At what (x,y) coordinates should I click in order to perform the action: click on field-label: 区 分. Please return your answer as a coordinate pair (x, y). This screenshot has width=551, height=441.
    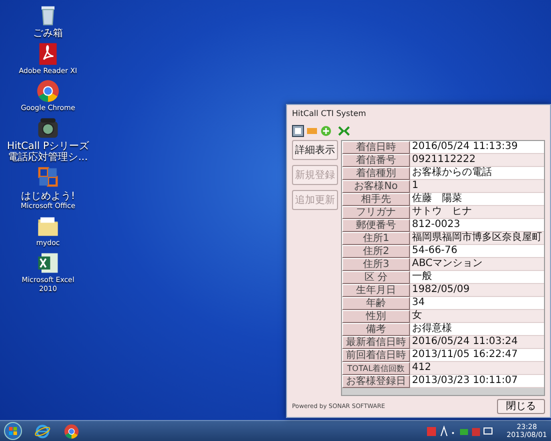
    Looking at the image, I should click on (376, 277).